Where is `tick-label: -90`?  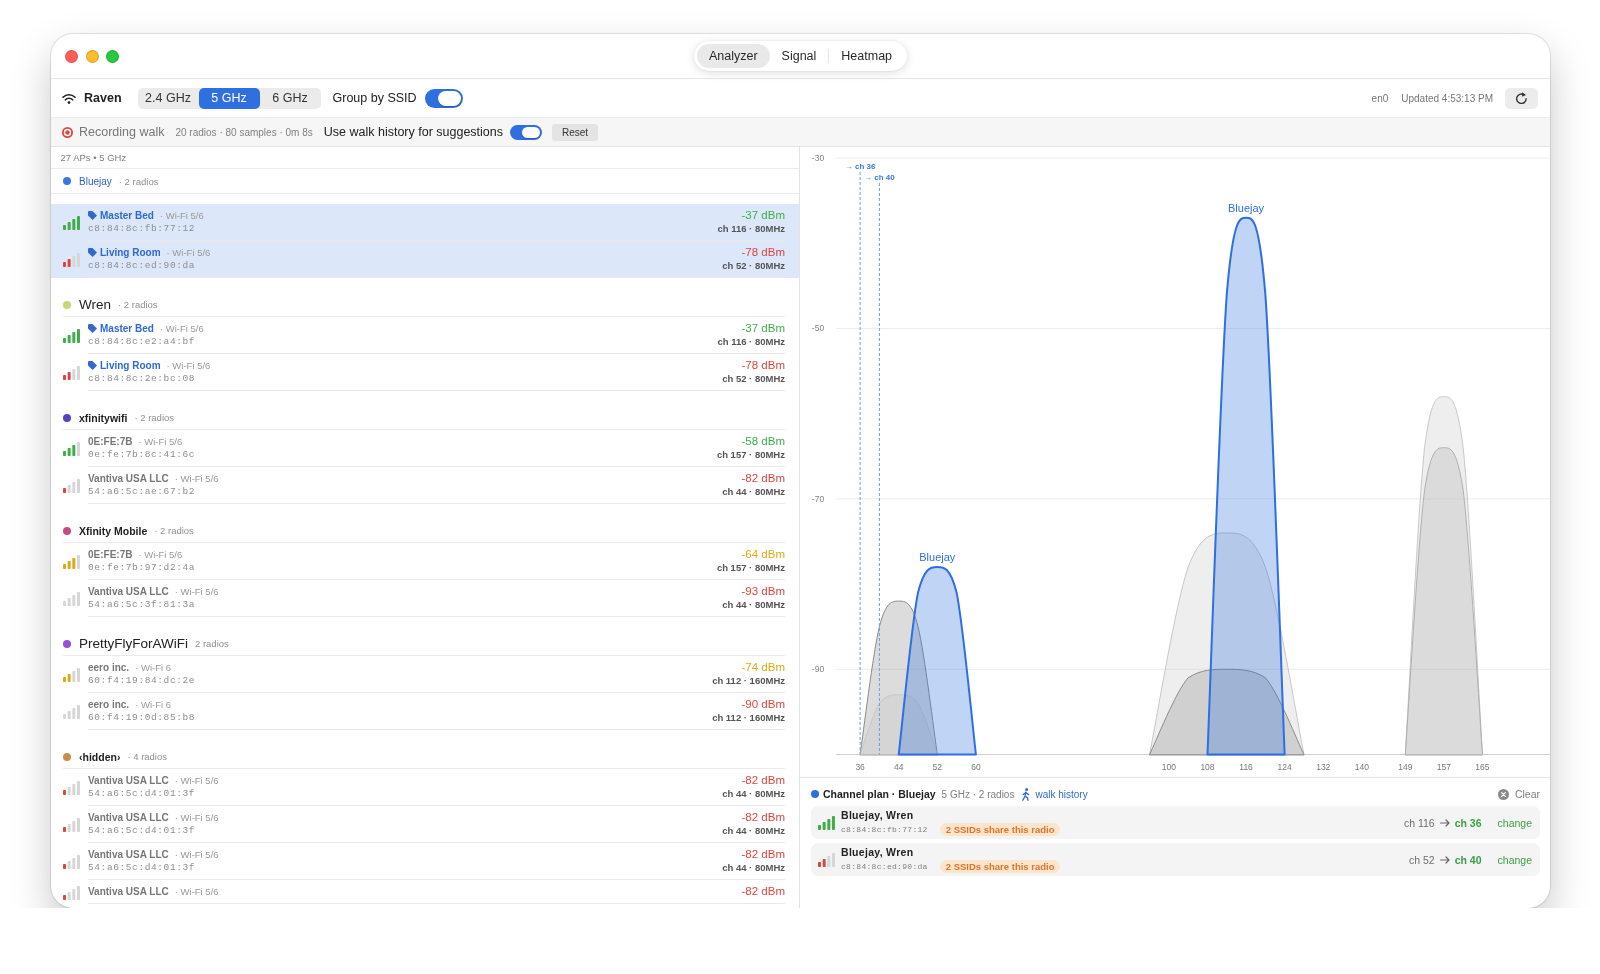
tick-label: -90 is located at coordinates (818, 669).